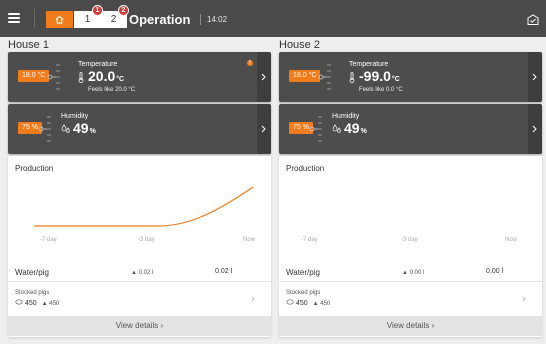  I want to click on house-title: House 2, so click(299, 45).